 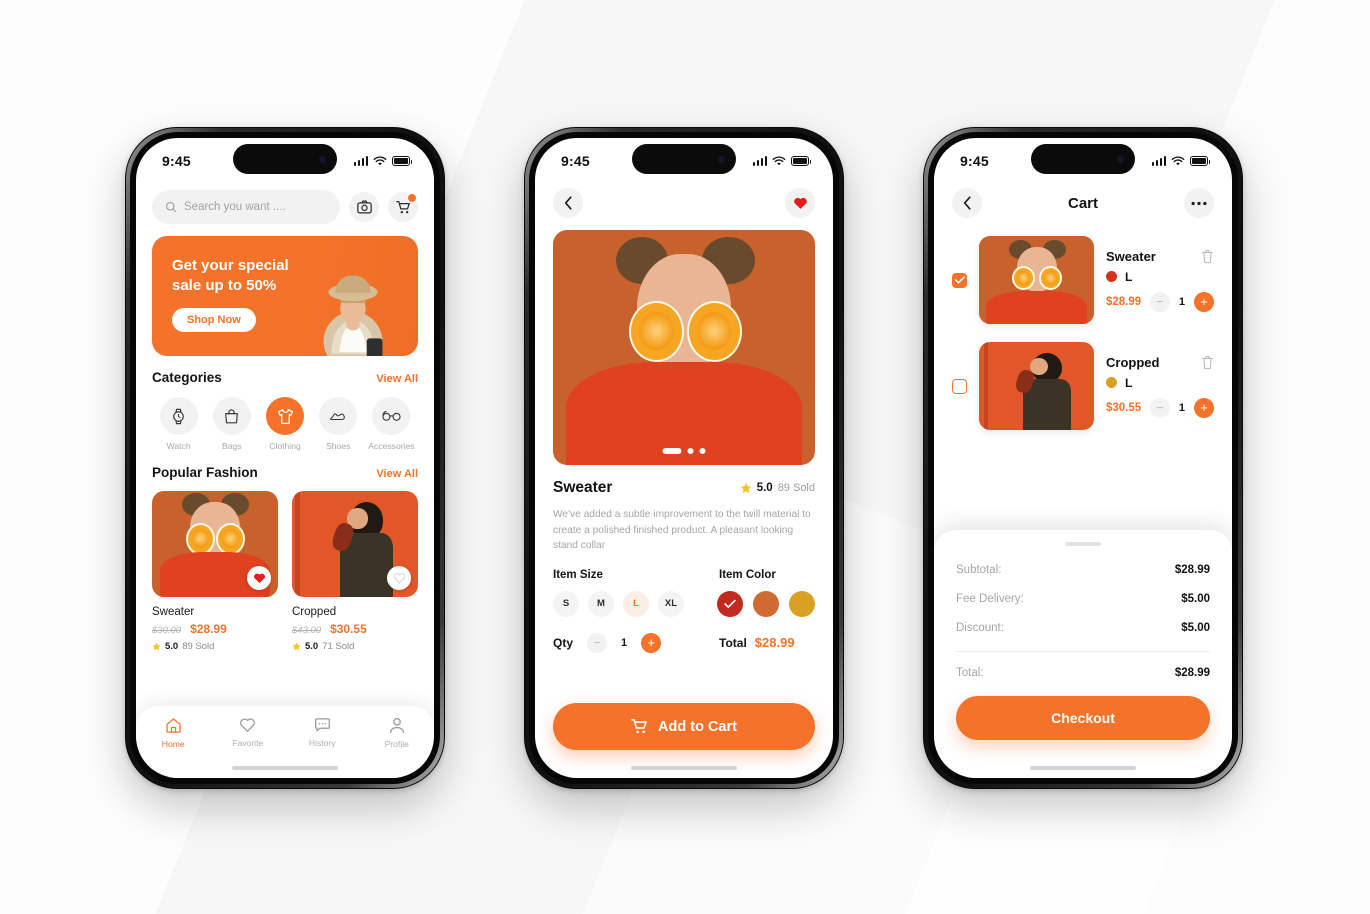 I want to click on star-icon, so click(x=156, y=646).